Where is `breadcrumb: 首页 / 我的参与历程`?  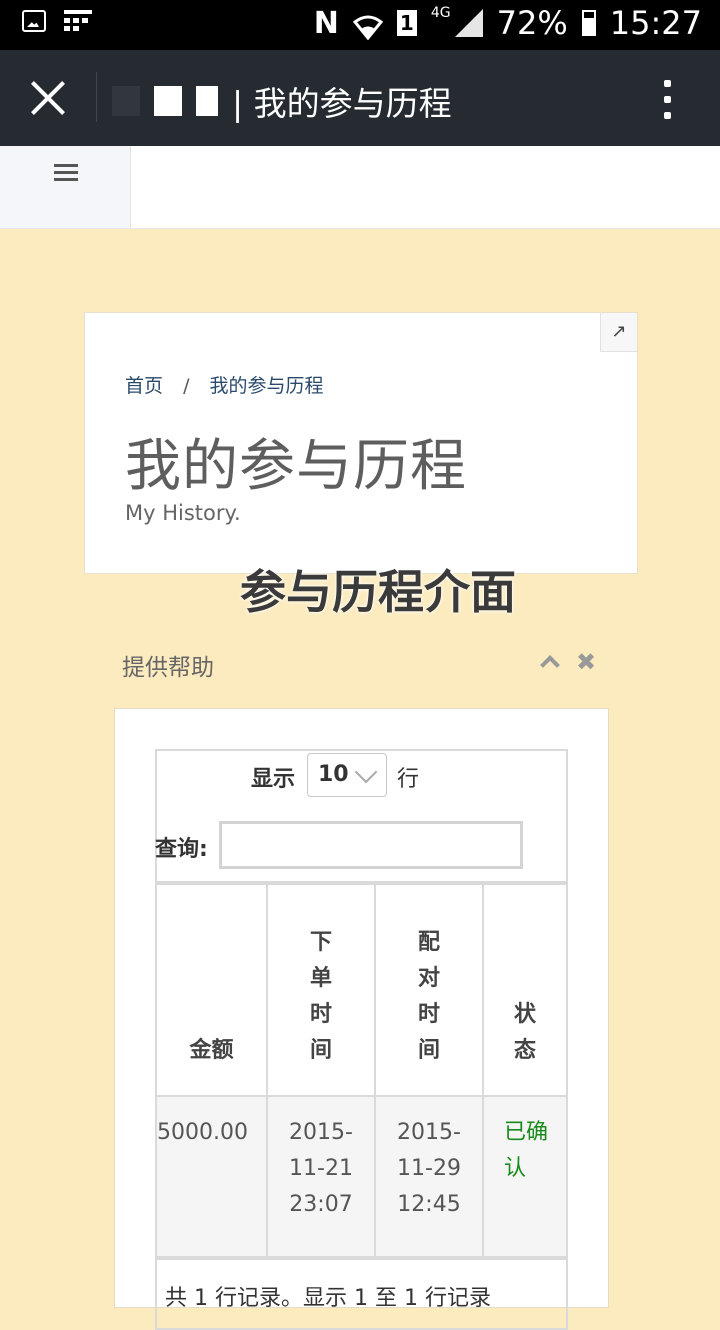
breadcrumb: 首页 / 我的参与历程 is located at coordinates (224, 384).